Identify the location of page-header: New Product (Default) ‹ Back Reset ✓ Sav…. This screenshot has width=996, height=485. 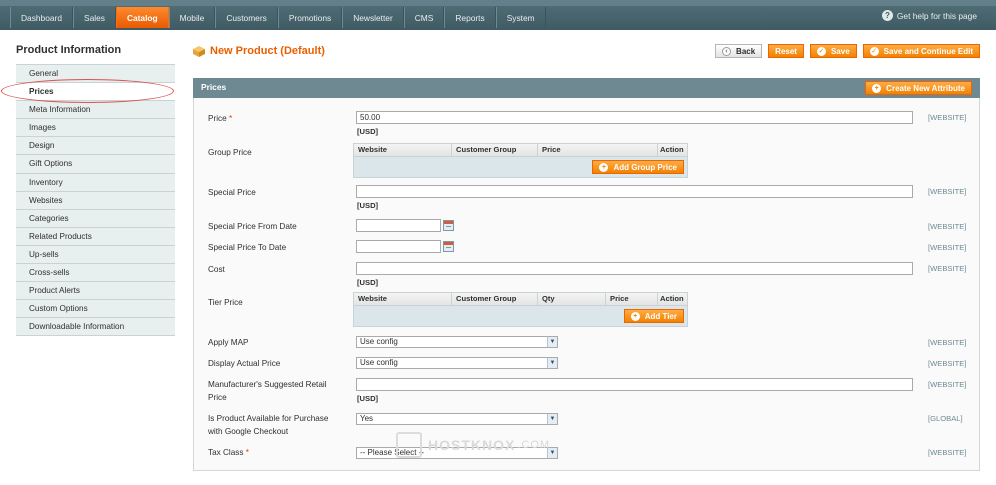
(586, 52).